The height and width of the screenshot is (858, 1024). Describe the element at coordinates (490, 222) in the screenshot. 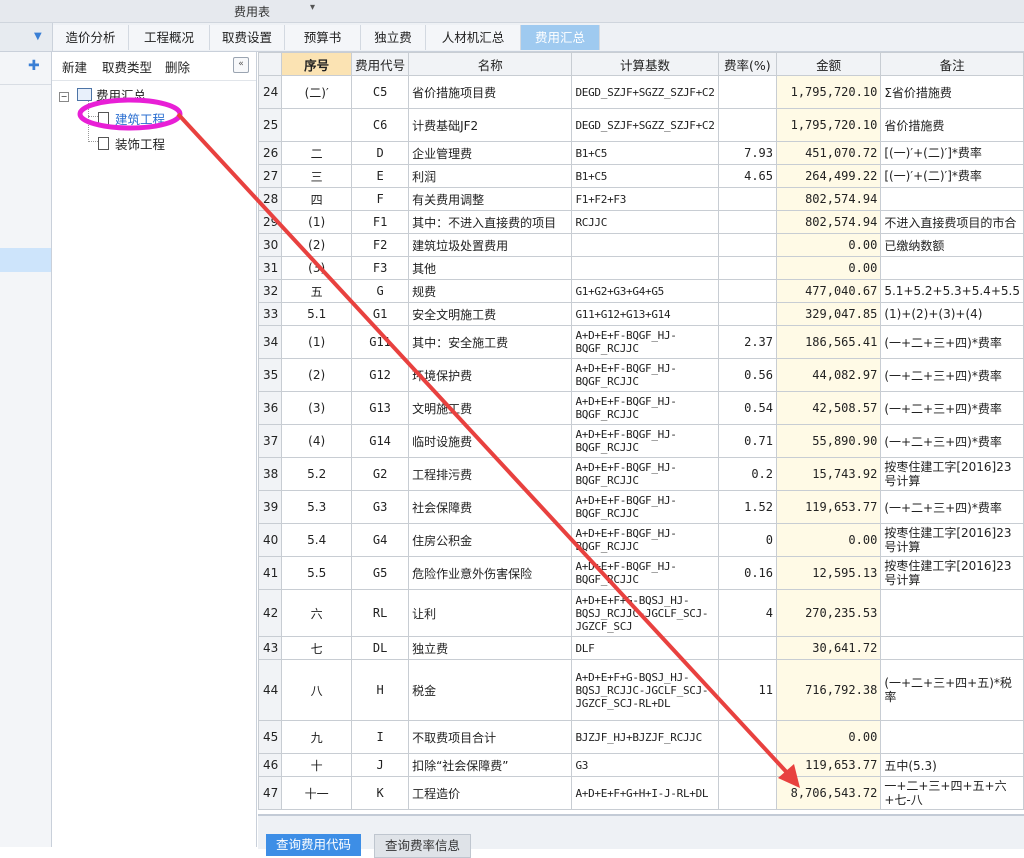

I see `cell-name: 其中：不进入直接费的项目` at that location.